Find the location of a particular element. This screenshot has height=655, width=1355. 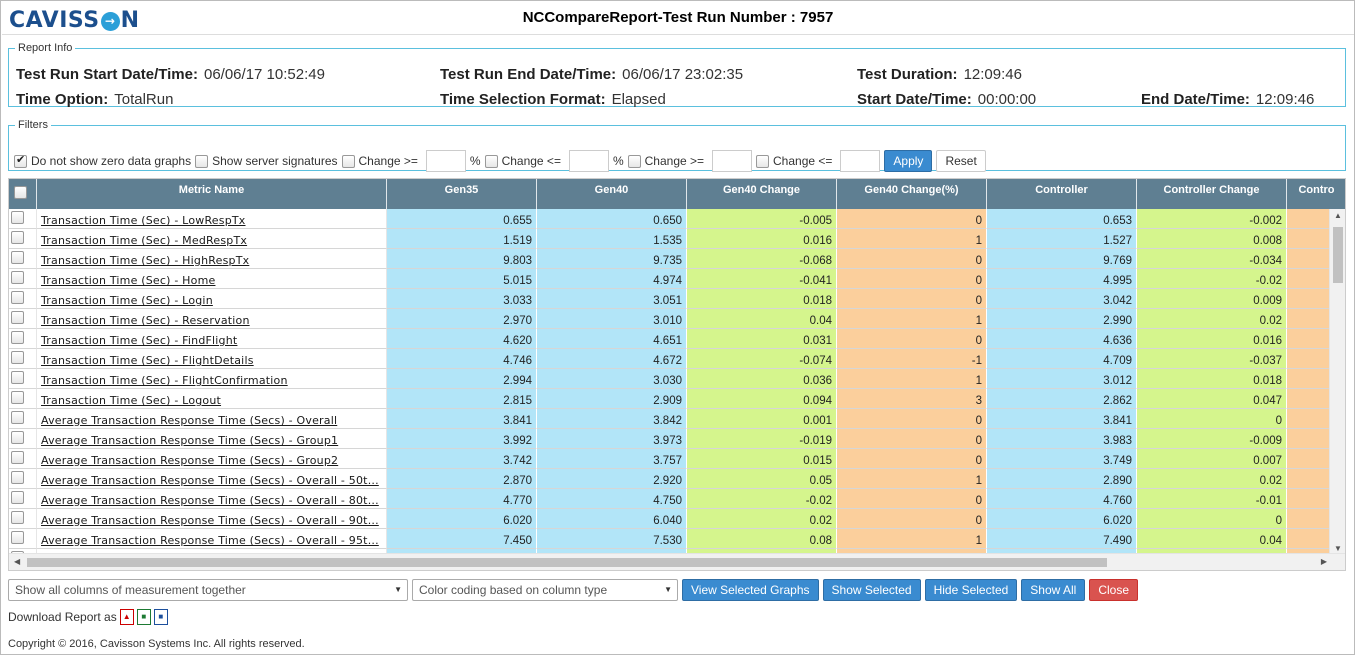

test-duration-field: Test Duration: 12:09:46 is located at coordinates (939, 74).